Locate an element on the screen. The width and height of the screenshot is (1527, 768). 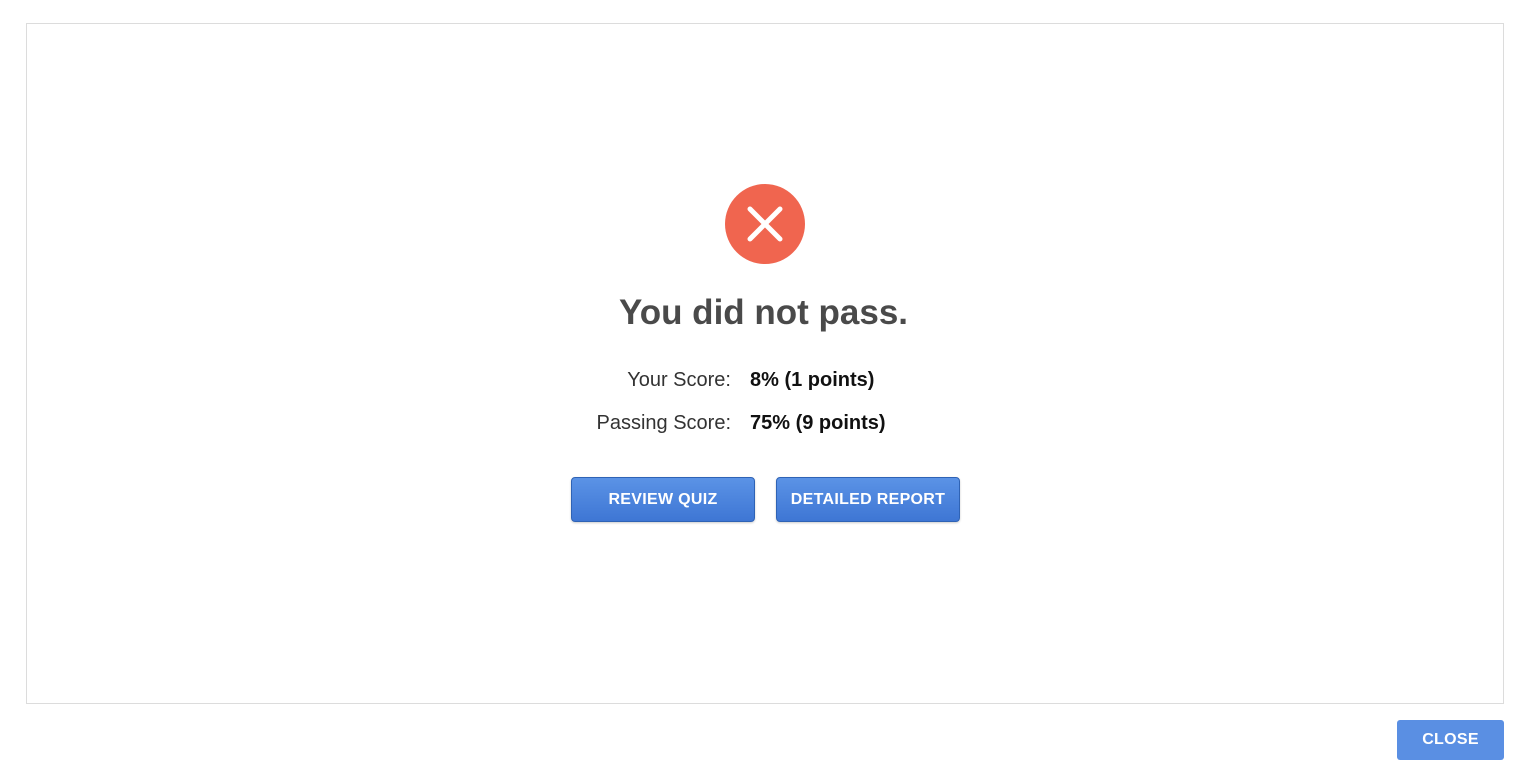
fail-icon is located at coordinates (765, 224).